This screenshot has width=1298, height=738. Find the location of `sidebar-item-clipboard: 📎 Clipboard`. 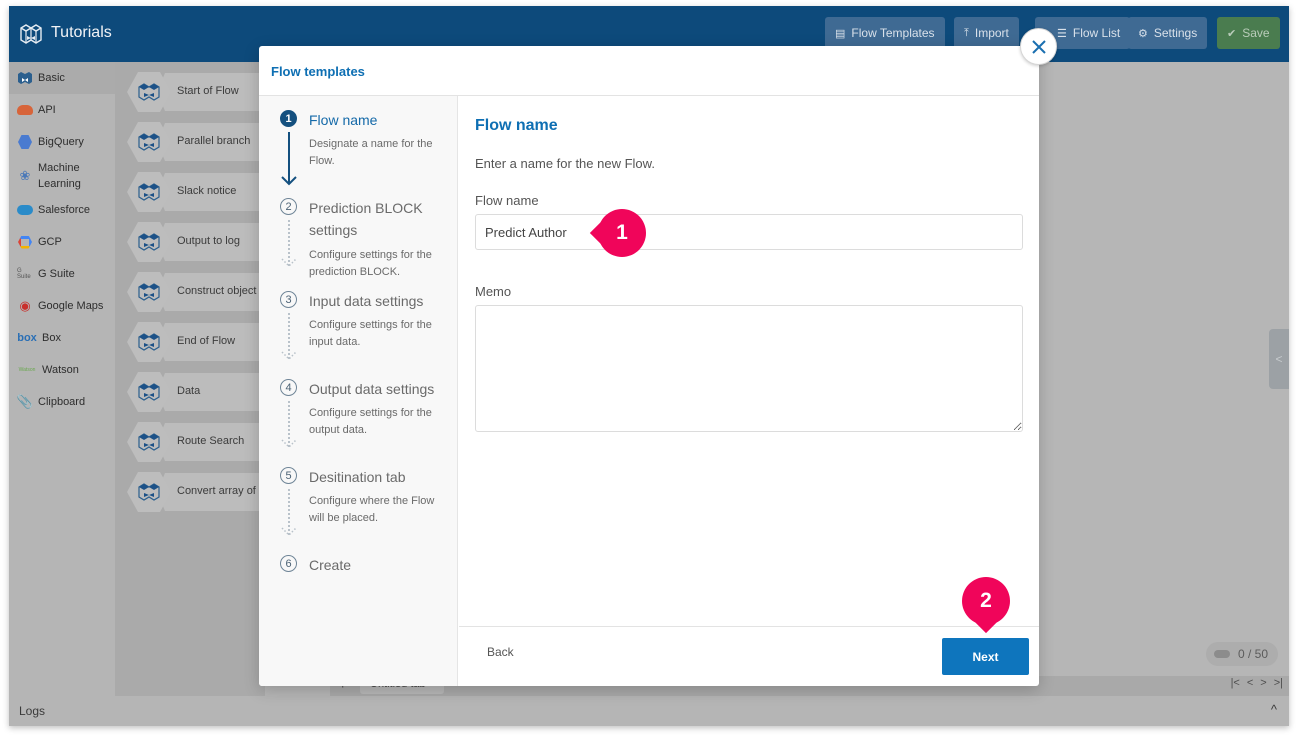

sidebar-item-clipboard: 📎 Clipboard is located at coordinates (62, 402).